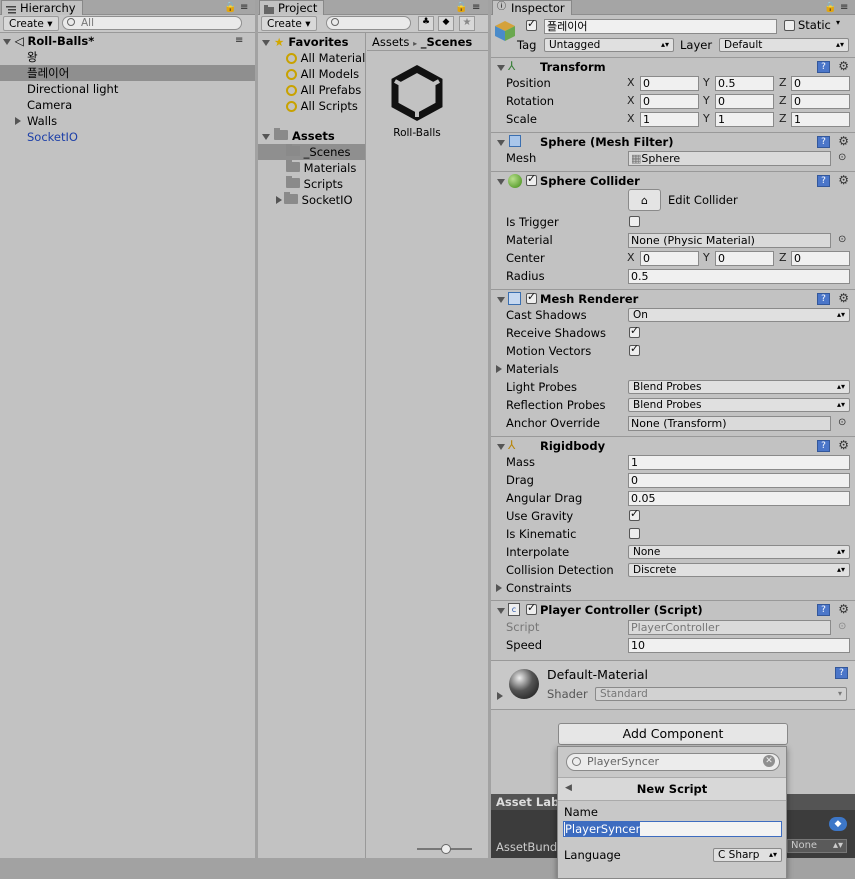 Image resolution: width=855 pixels, height=879 pixels. I want to click on hierarchy-item-prefab: SocketIO, so click(127, 137).